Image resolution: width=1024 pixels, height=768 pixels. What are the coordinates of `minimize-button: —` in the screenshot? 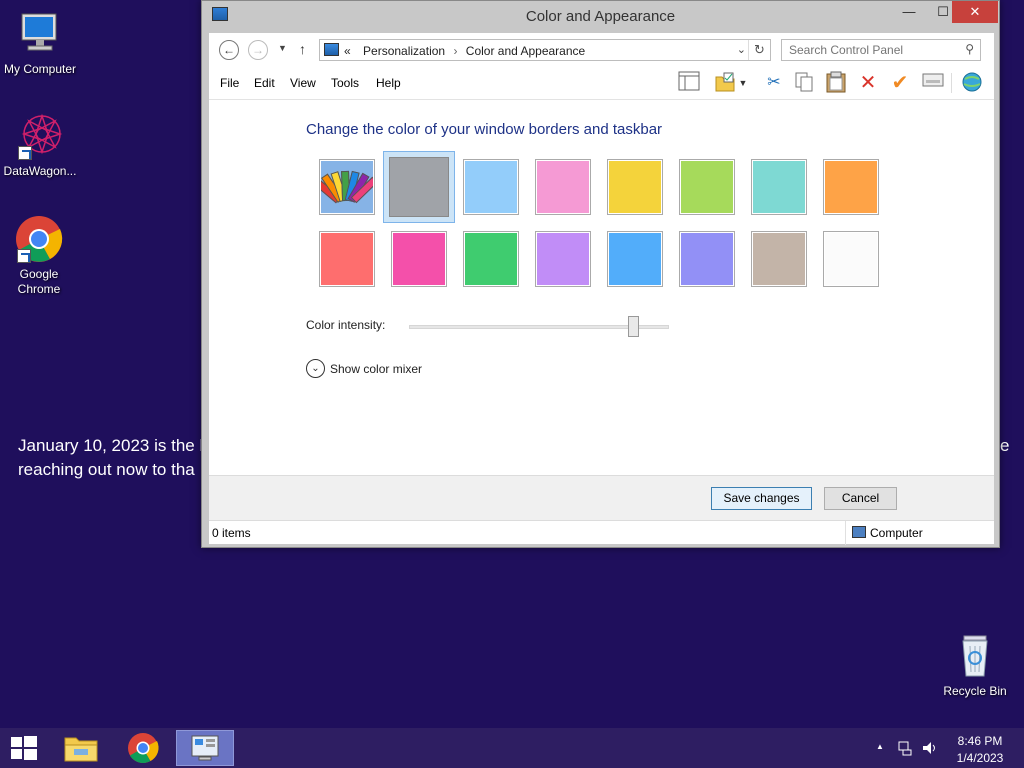 It's located at (909, 12).